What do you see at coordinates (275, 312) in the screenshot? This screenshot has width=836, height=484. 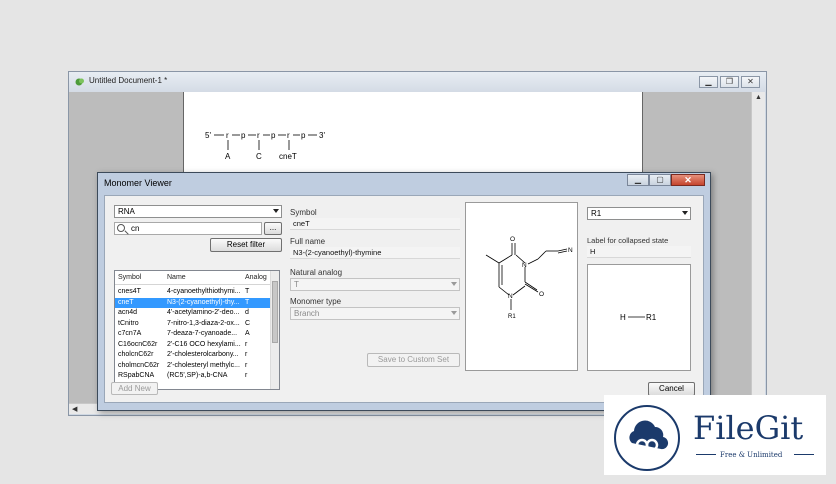 I see `scroll-thumb` at bounding box center [275, 312].